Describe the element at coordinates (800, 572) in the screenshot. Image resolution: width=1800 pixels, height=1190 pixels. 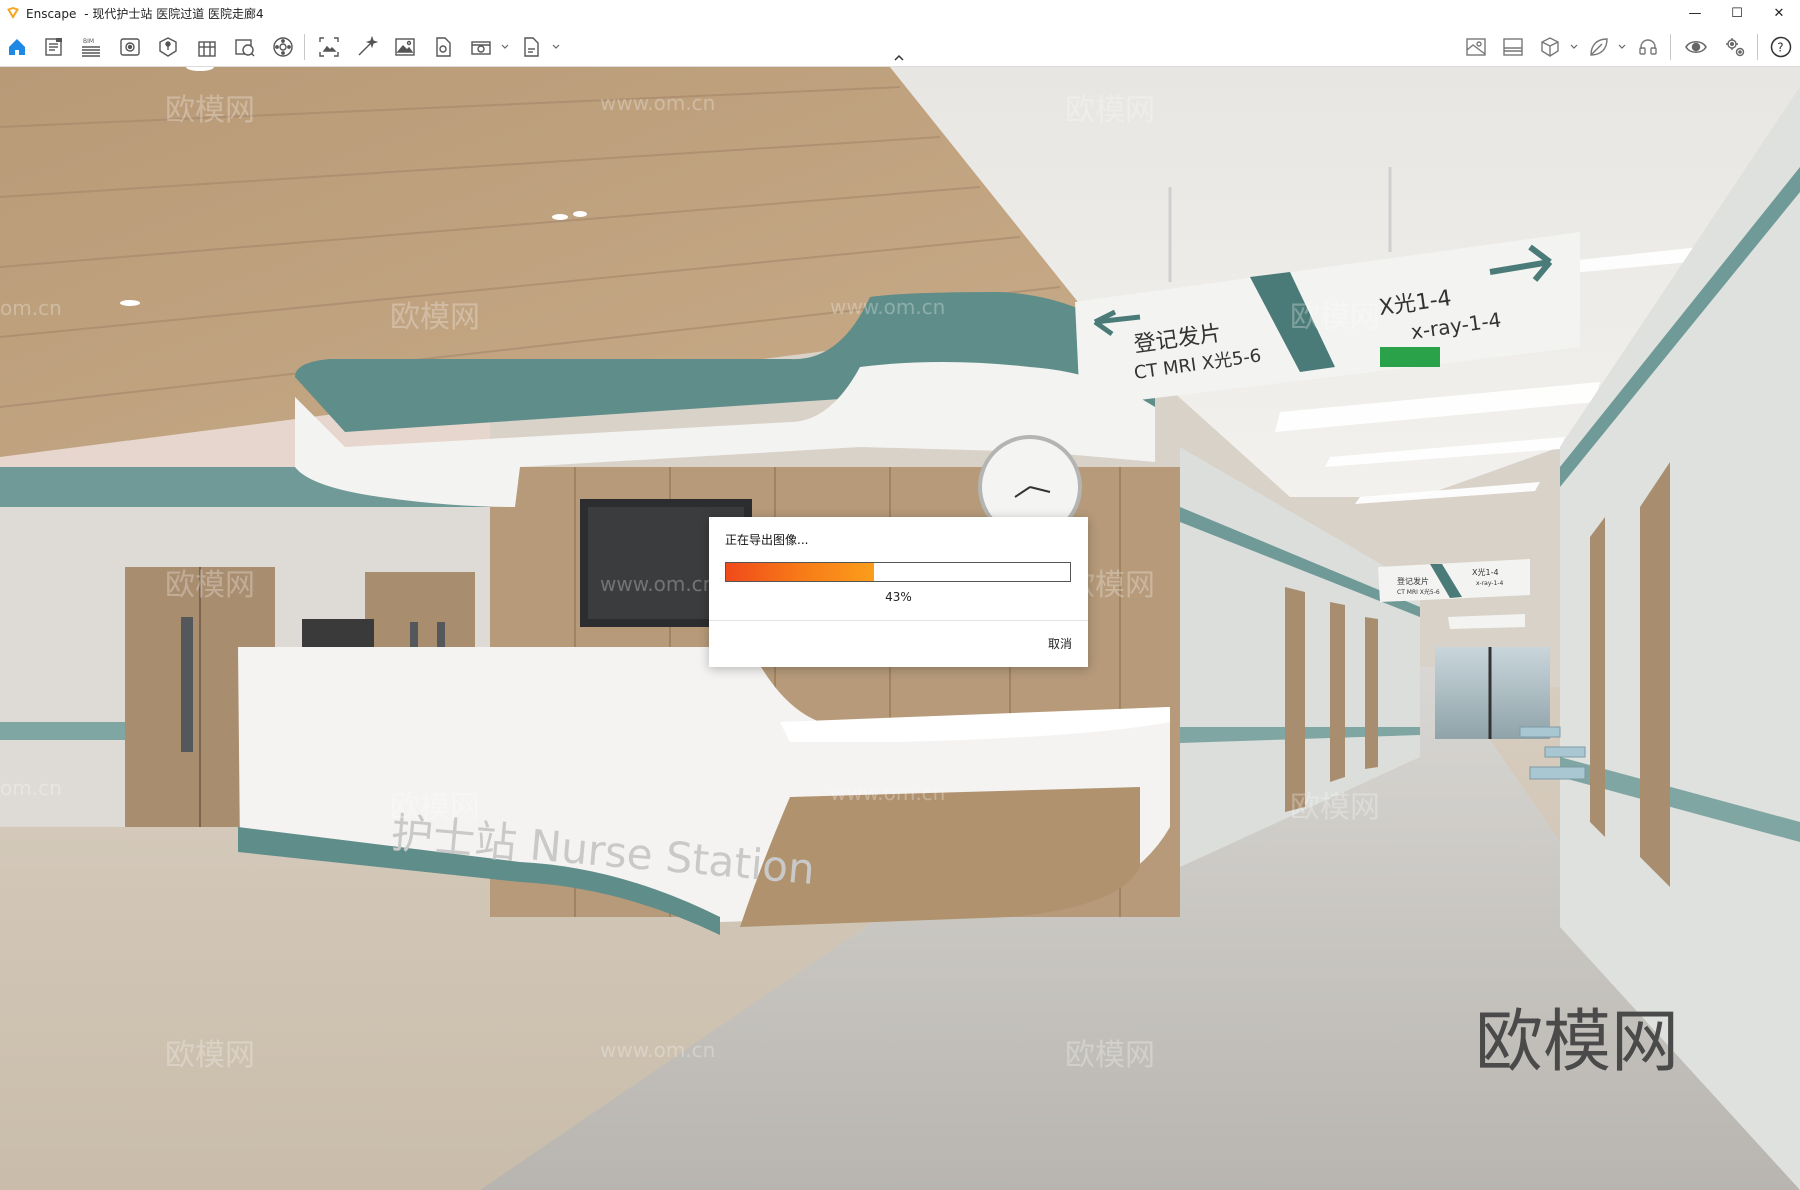
I see `export-progress-fill` at that location.